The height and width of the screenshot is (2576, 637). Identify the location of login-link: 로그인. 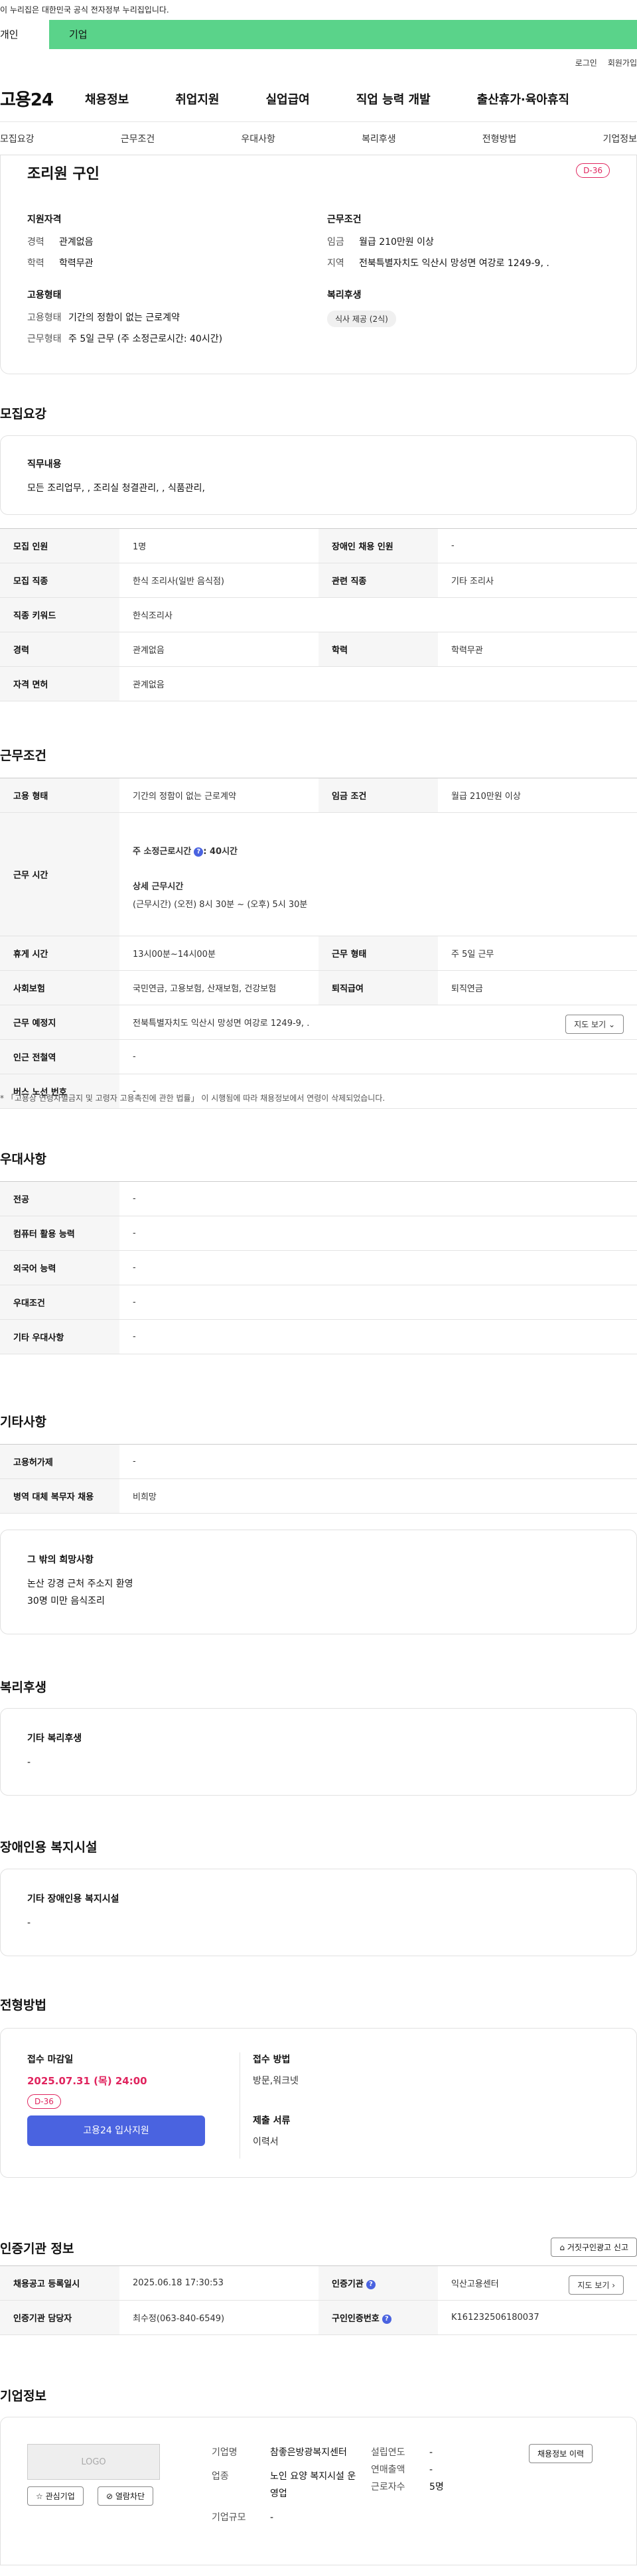
(586, 63).